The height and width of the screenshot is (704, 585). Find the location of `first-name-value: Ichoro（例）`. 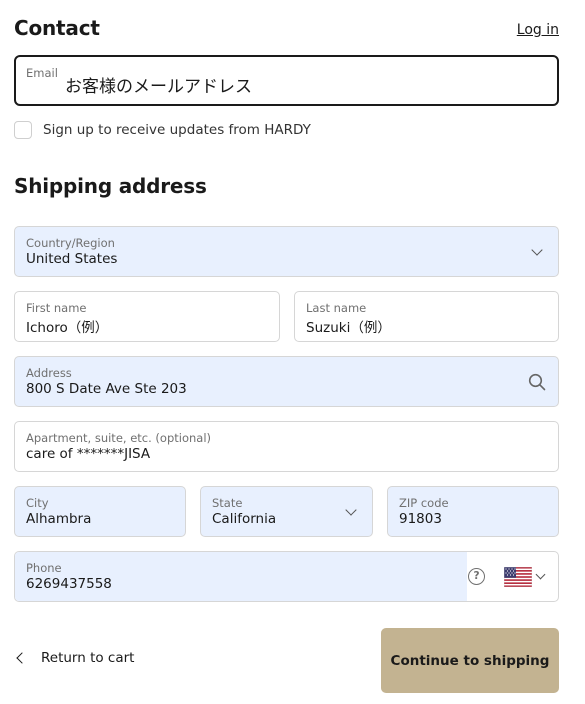

first-name-value: Ichoro（例） is located at coordinates (67, 326).